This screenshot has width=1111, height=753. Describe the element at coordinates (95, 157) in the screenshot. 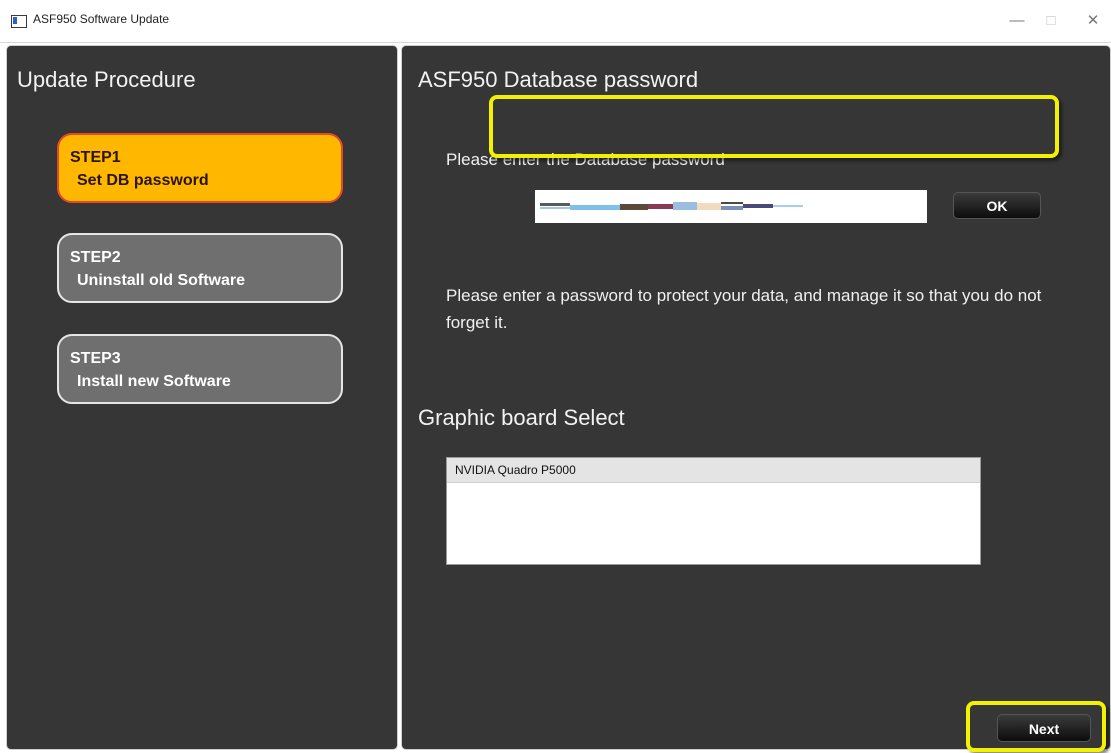

I see `step1-number: STEP1` at that location.